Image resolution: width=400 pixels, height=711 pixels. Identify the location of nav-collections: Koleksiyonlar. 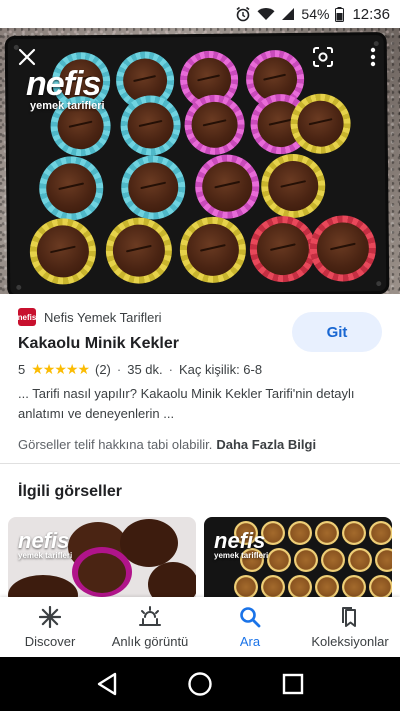
(350, 627).